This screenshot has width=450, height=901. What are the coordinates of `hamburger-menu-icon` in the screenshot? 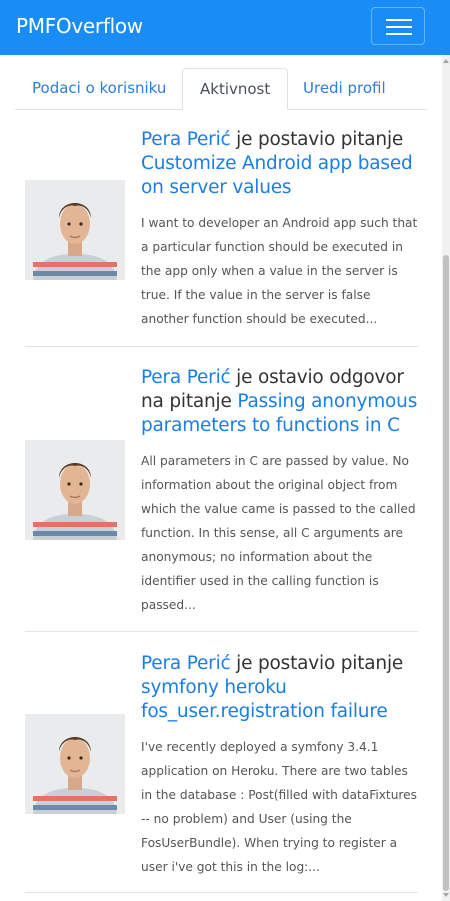 It's located at (399, 20).